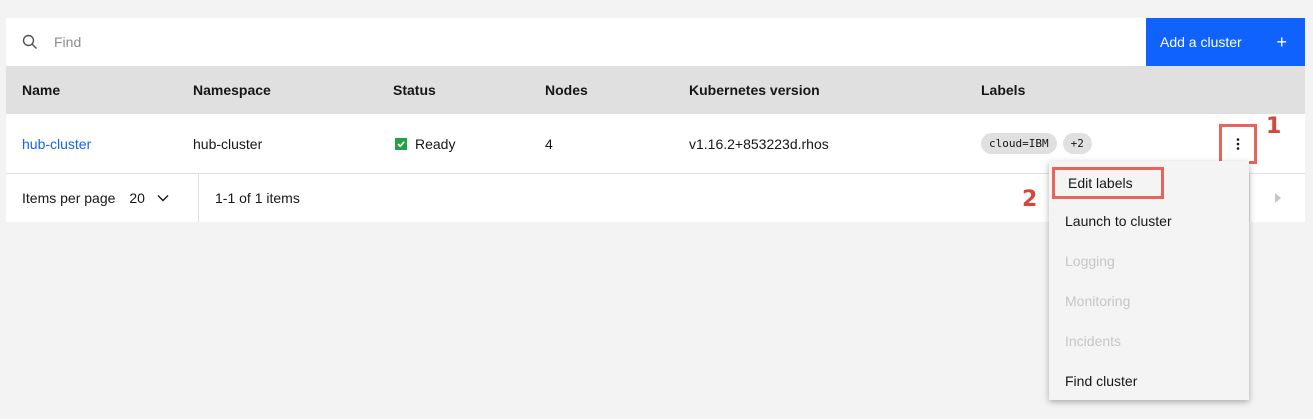 This screenshot has height=419, width=1313. What do you see at coordinates (549, 143) in the screenshot?
I see `cluster-nodes: 4` at bounding box center [549, 143].